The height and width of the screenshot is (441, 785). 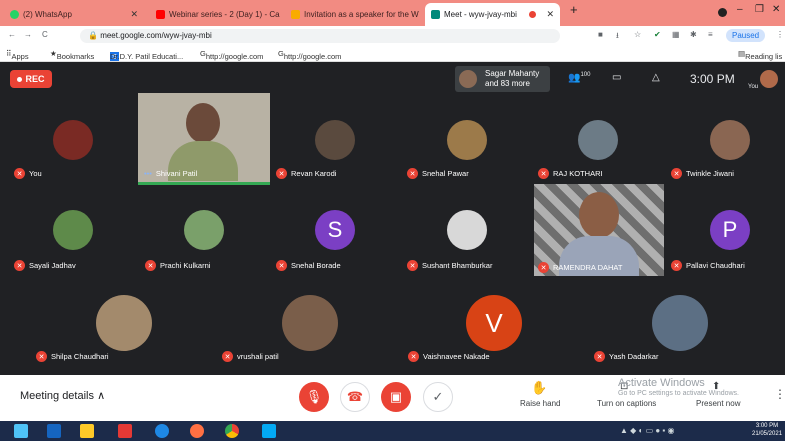 What do you see at coordinates (599, 230) in the screenshot?
I see `video-tile-ramendra: ✕ RAMENDRA DAHAT` at bounding box center [599, 230].